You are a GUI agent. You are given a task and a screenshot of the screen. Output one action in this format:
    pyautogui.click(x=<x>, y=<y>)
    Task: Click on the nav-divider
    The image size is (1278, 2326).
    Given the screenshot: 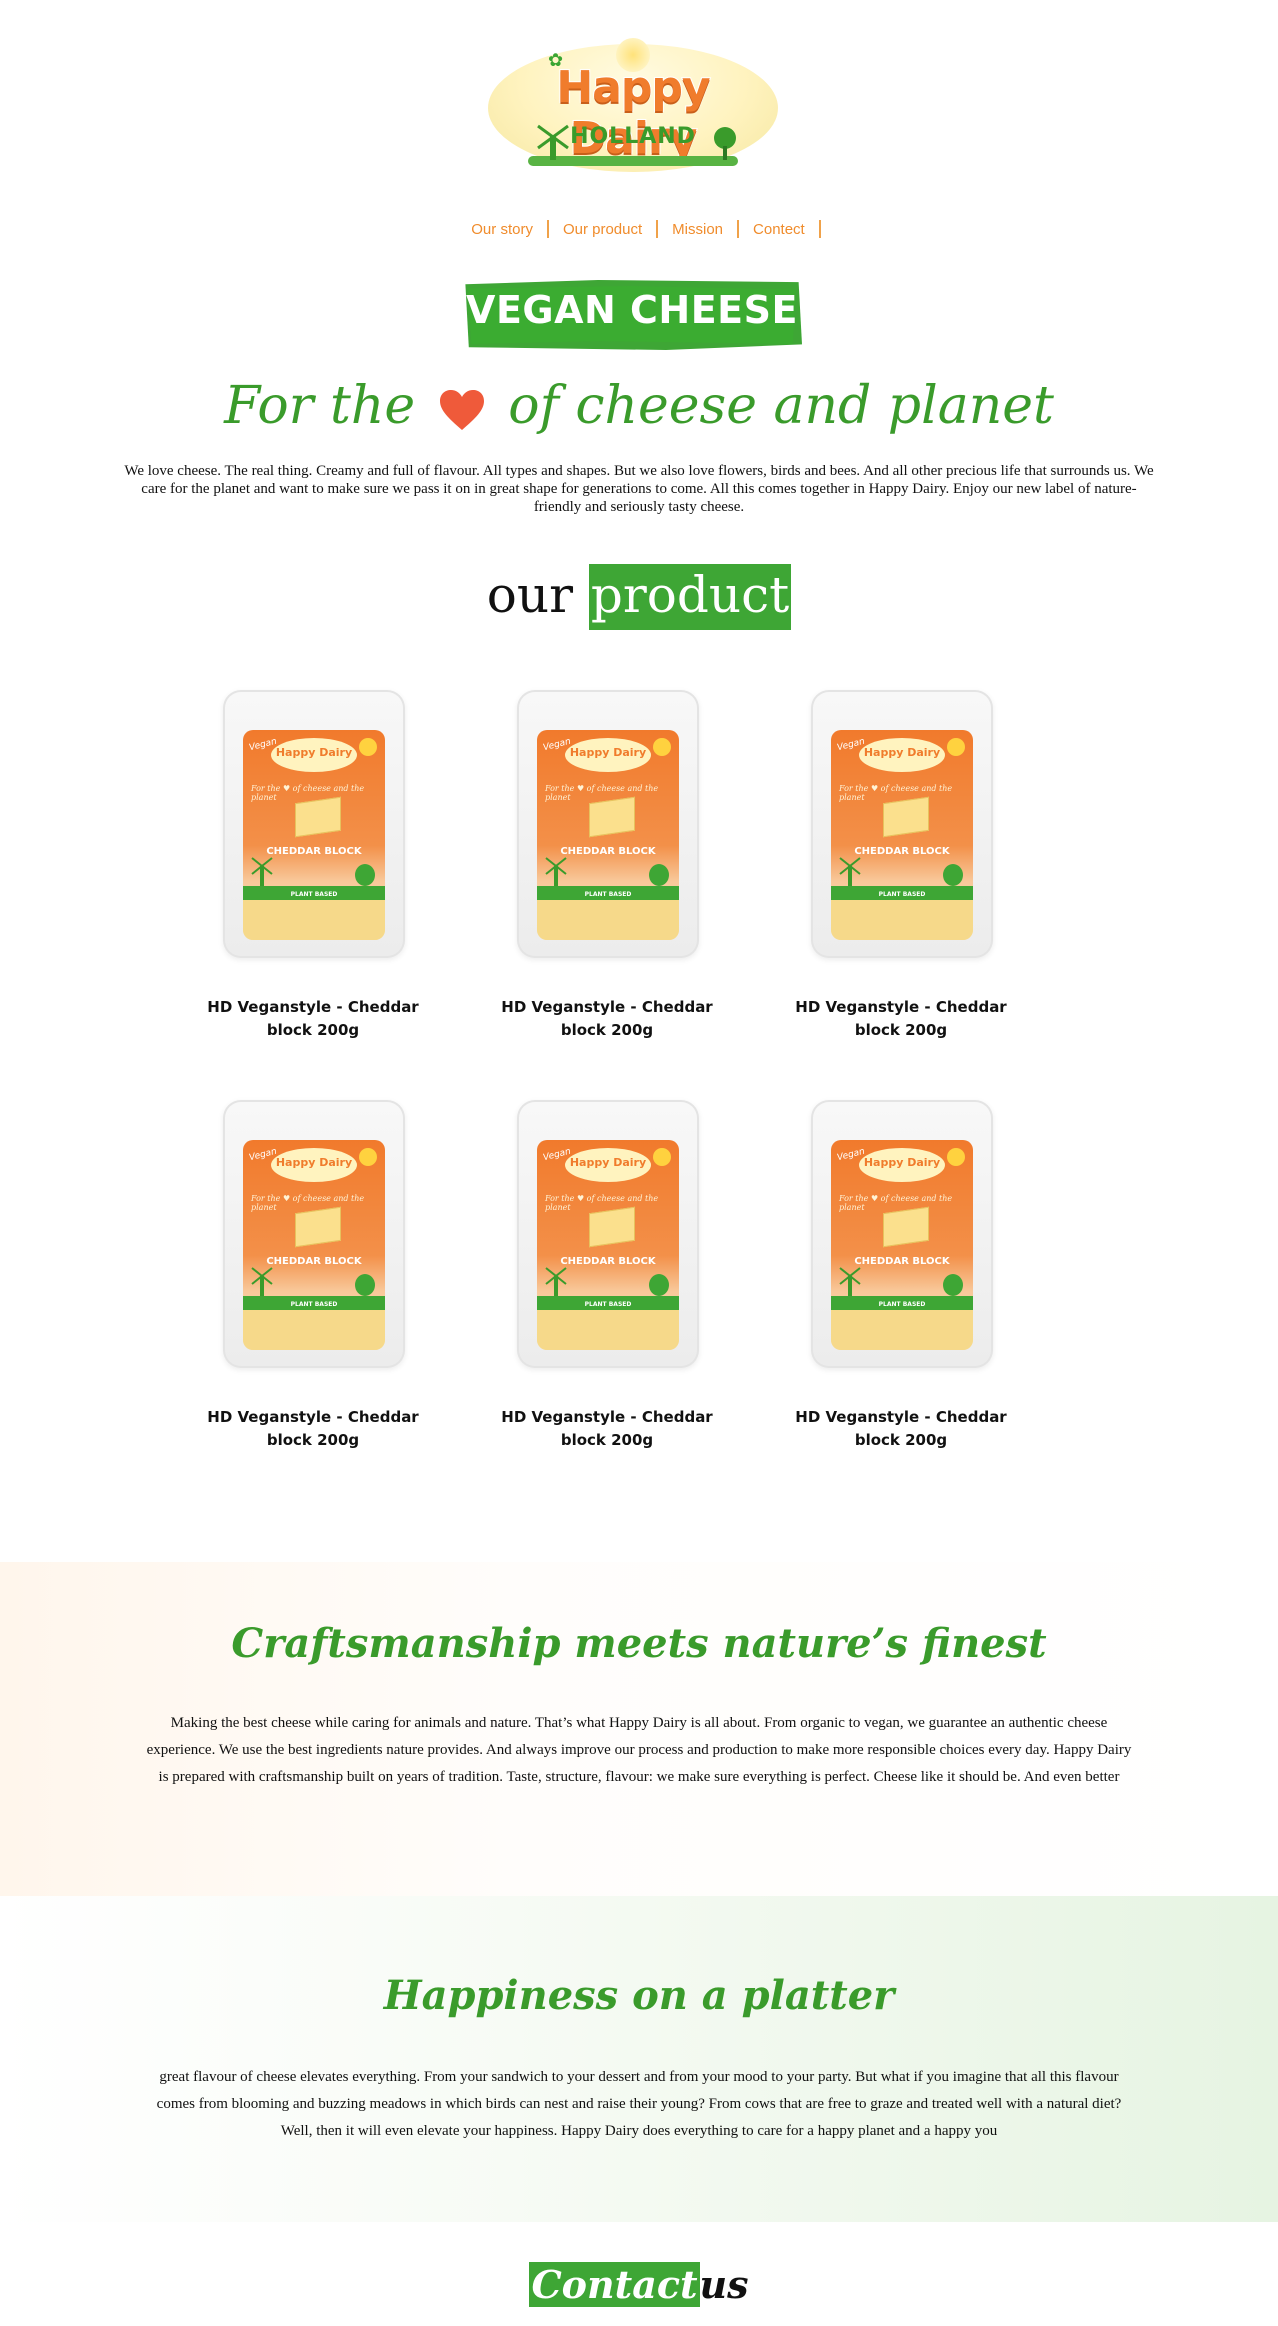 What is the action you would take?
    pyautogui.click(x=819, y=229)
    